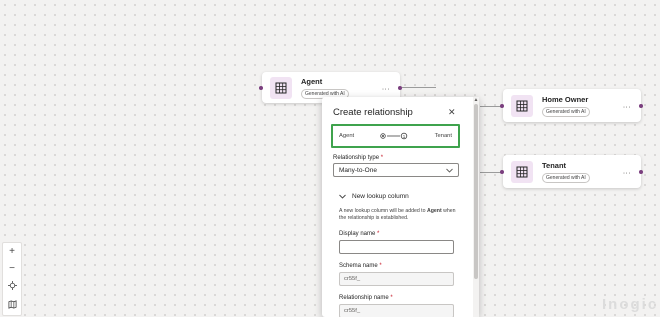 This screenshot has height=317, width=660. Describe the element at coordinates (396, 279) in the screenshot. I see `schema-name-input: cr55f_` at that location.